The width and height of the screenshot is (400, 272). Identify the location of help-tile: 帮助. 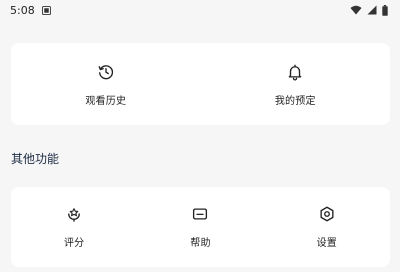
(200, 227).